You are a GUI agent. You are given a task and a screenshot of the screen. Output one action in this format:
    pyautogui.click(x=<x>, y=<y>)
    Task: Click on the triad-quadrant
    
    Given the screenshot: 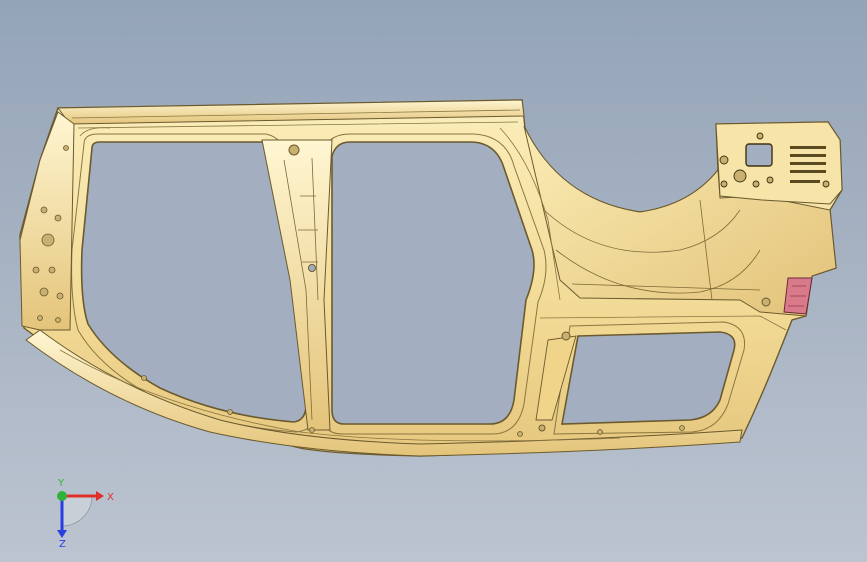 What is the action you would take?
    pyautogui.click(x=77, y=511)
    